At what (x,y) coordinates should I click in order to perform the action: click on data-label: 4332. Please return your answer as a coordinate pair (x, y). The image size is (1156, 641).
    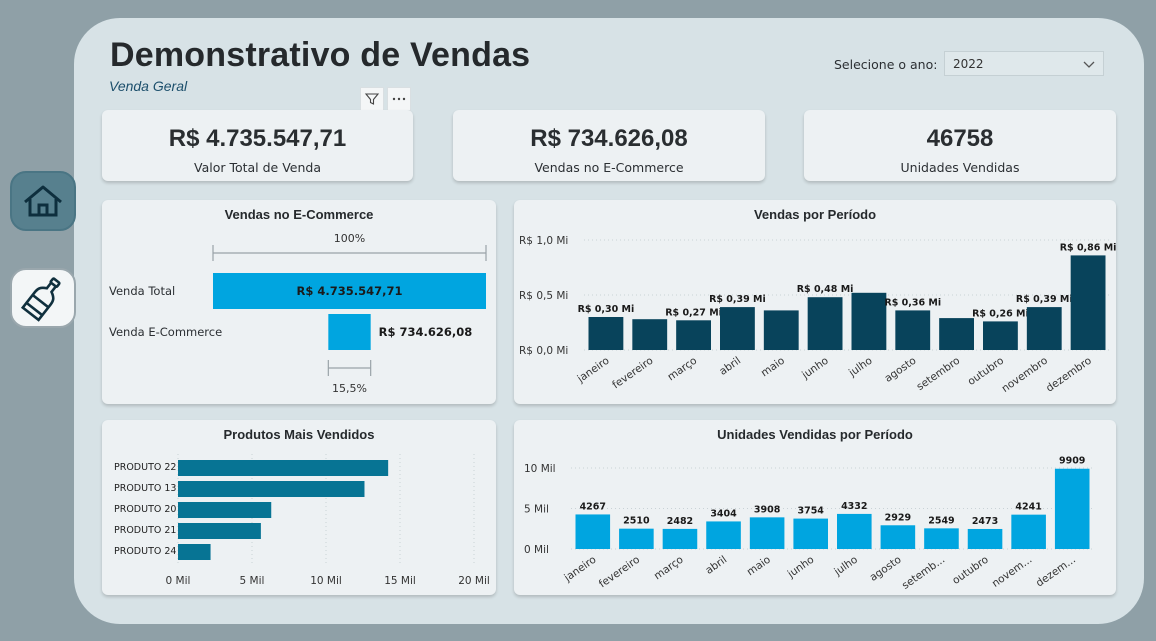
    Looking at the image, I should click on (854, 506).